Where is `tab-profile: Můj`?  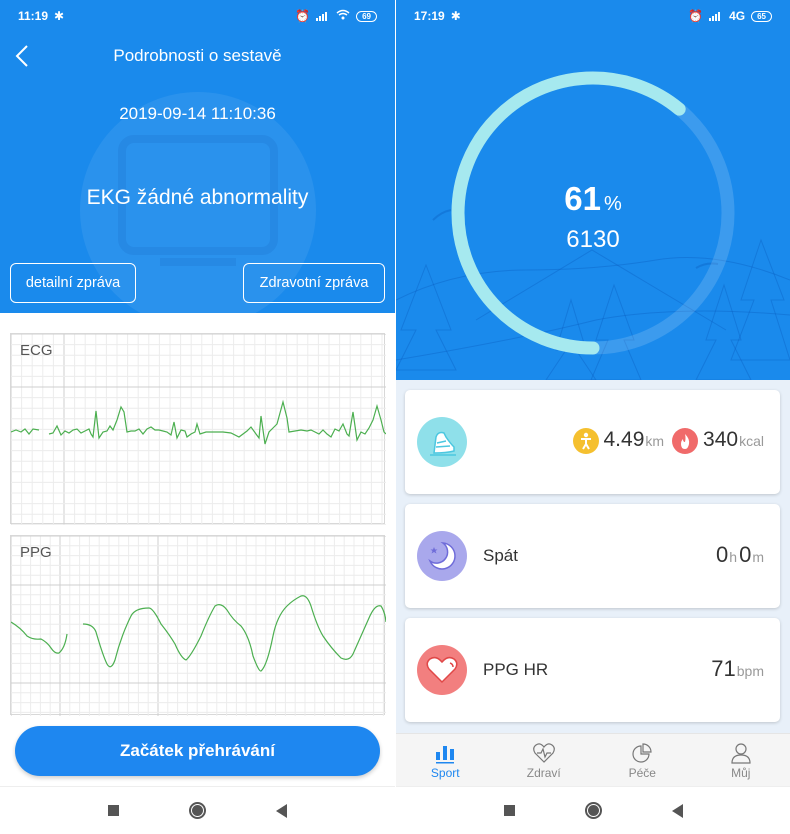 tab-profile: Můj is located at coordinates (741, 760).